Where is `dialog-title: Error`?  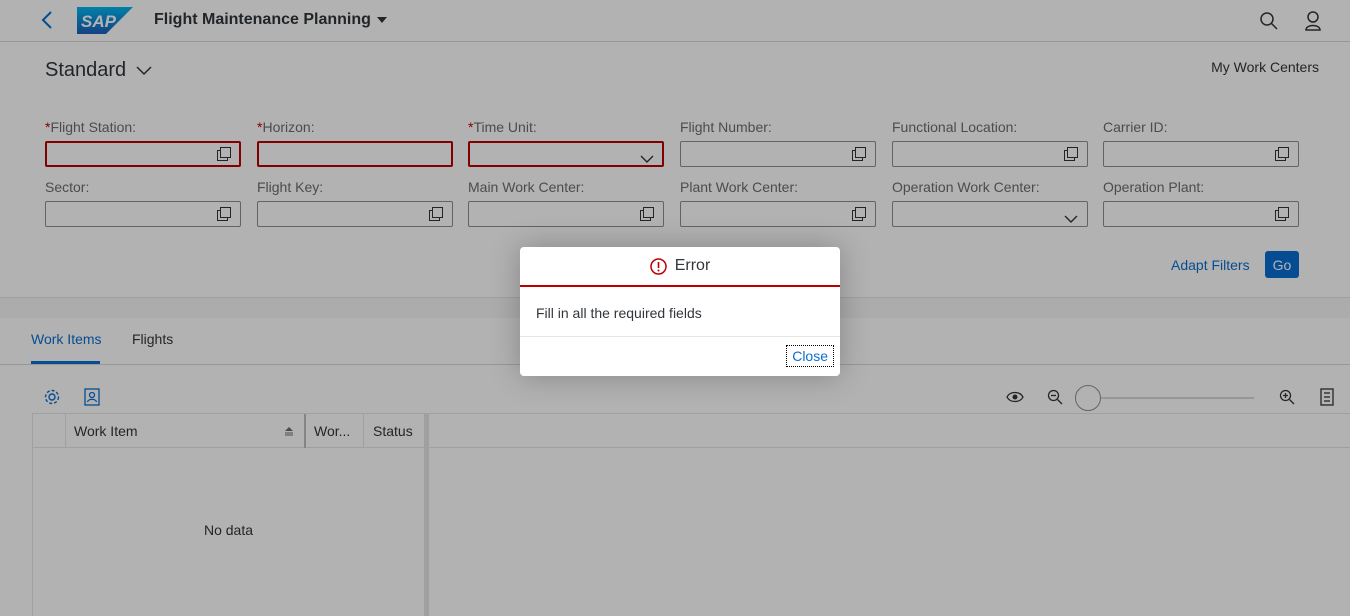 dialog-title: Error is located at coordinates (692, 265).